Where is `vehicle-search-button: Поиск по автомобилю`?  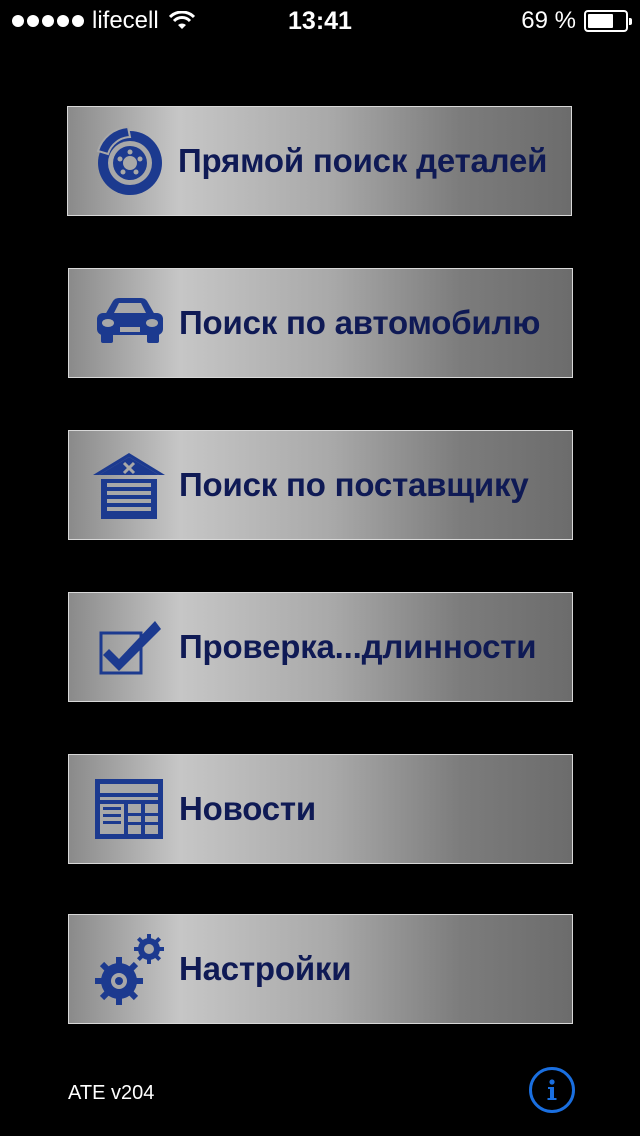 vehicle-search-button: Поиск по автомобилю is located at coordinates (320, 323).